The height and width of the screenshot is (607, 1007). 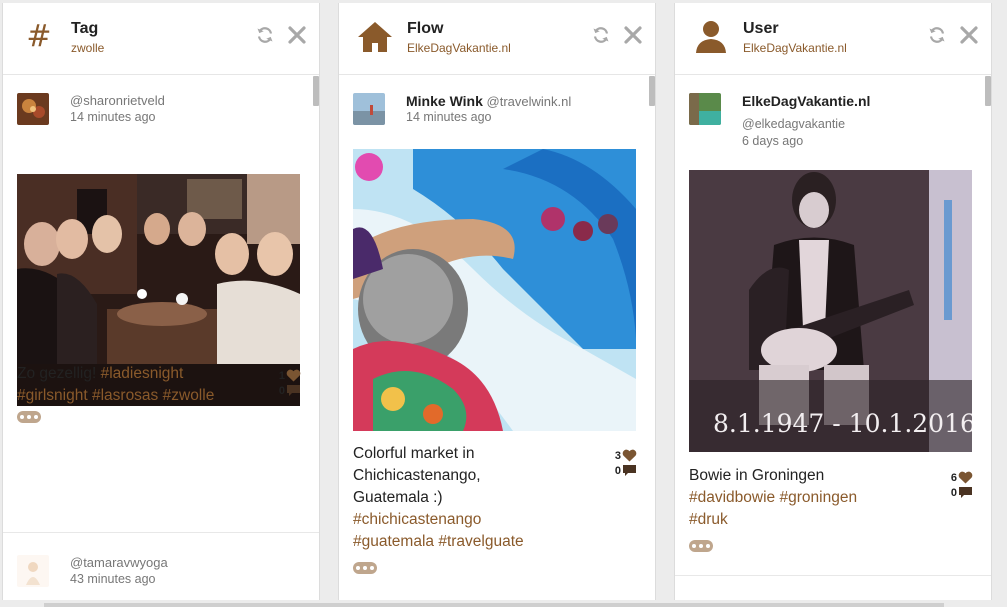 What do you see at coordinates (417, 519) in the screenshot?
I see `hashtag-link: #chichicastenango` at bounding box center [417, 519].